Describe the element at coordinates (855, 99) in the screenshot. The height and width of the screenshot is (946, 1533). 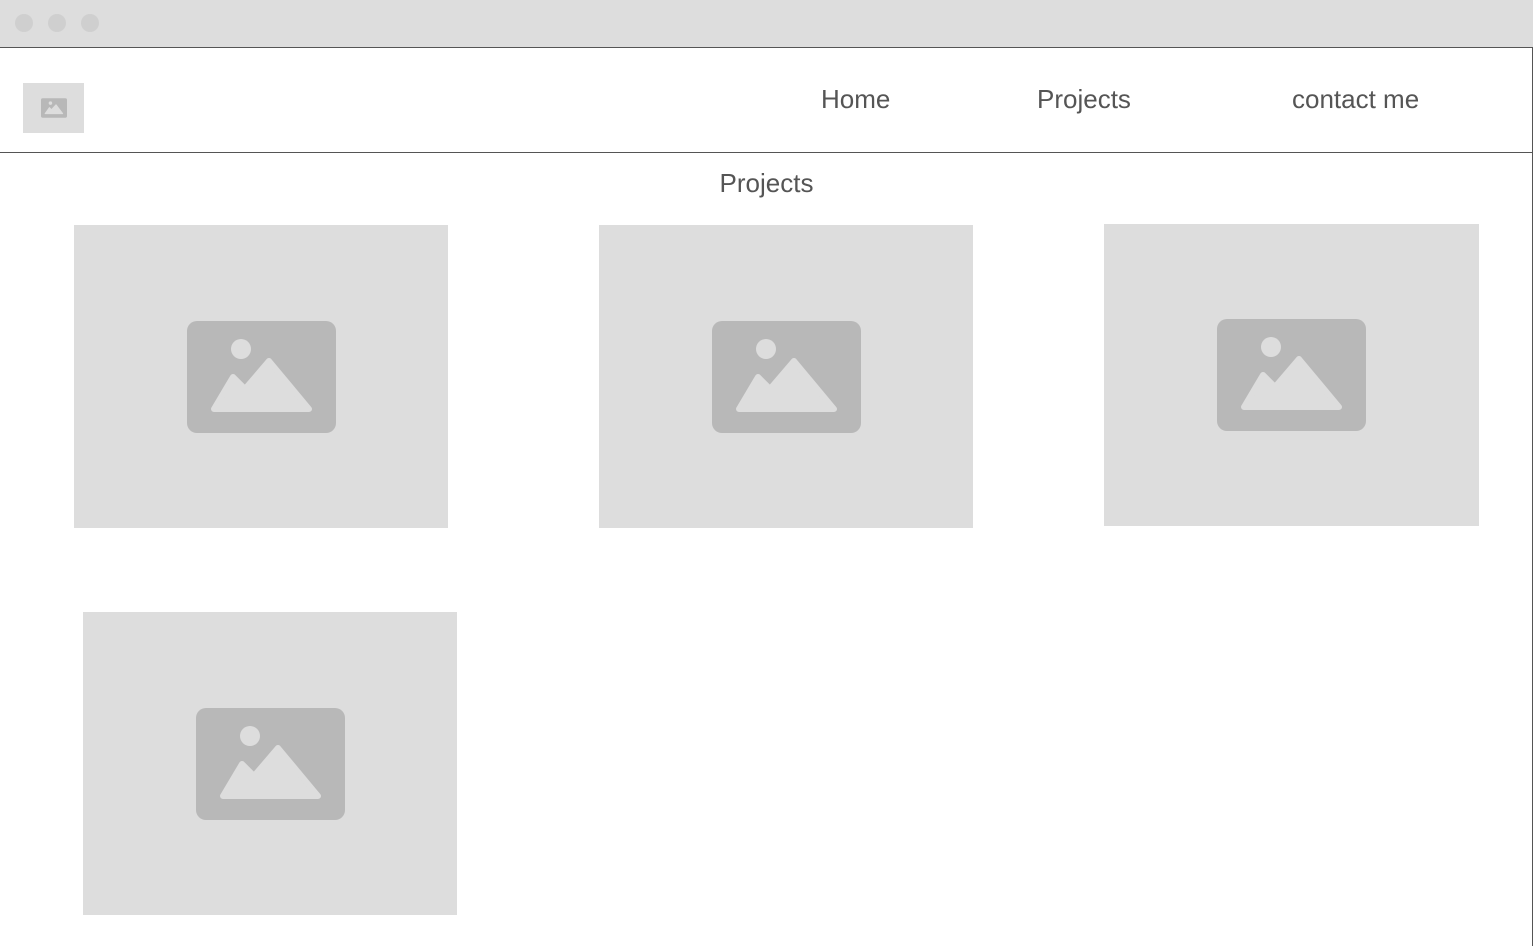
I see `nav-home-link: Home` at that location.